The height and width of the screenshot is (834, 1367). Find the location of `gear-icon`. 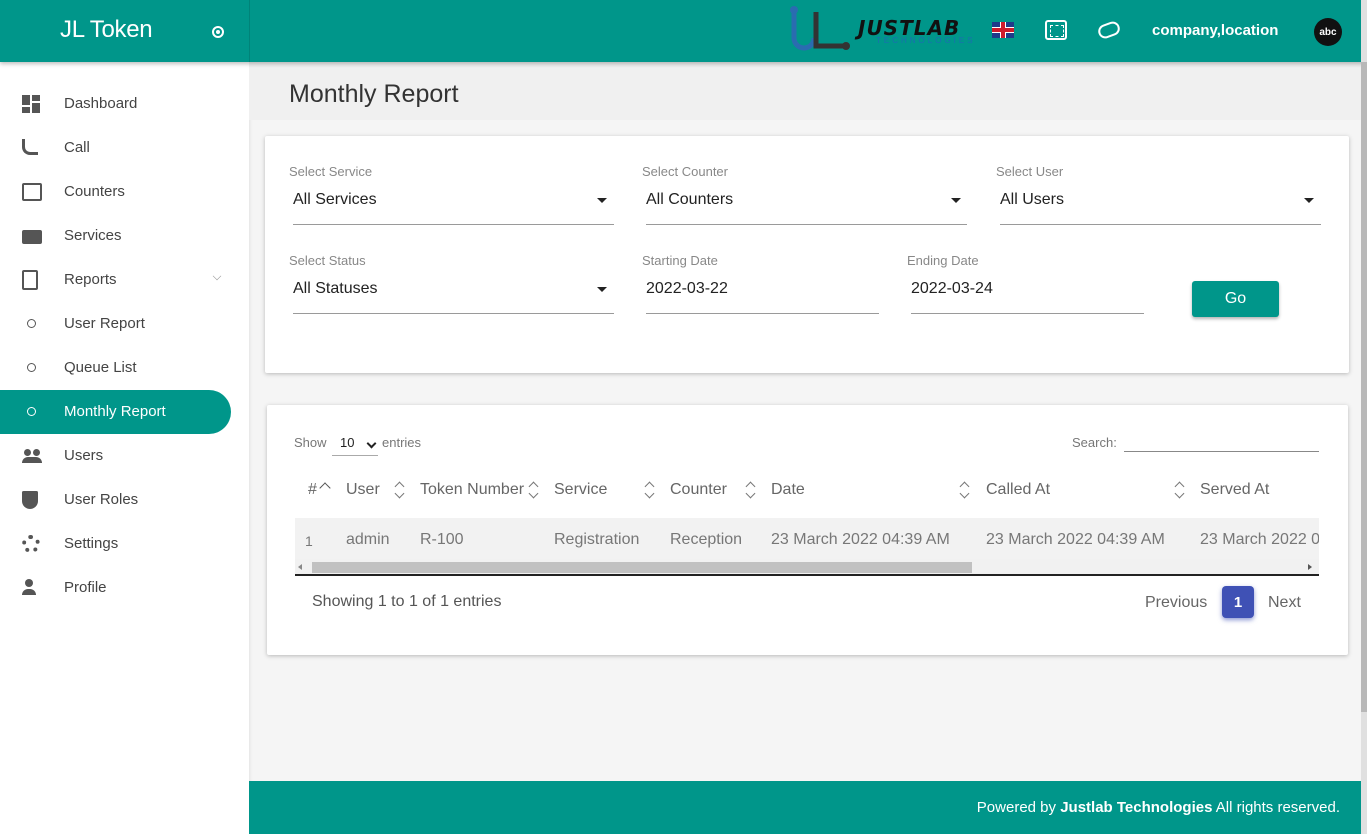

gear-icon is located at coordinates (31, 544).